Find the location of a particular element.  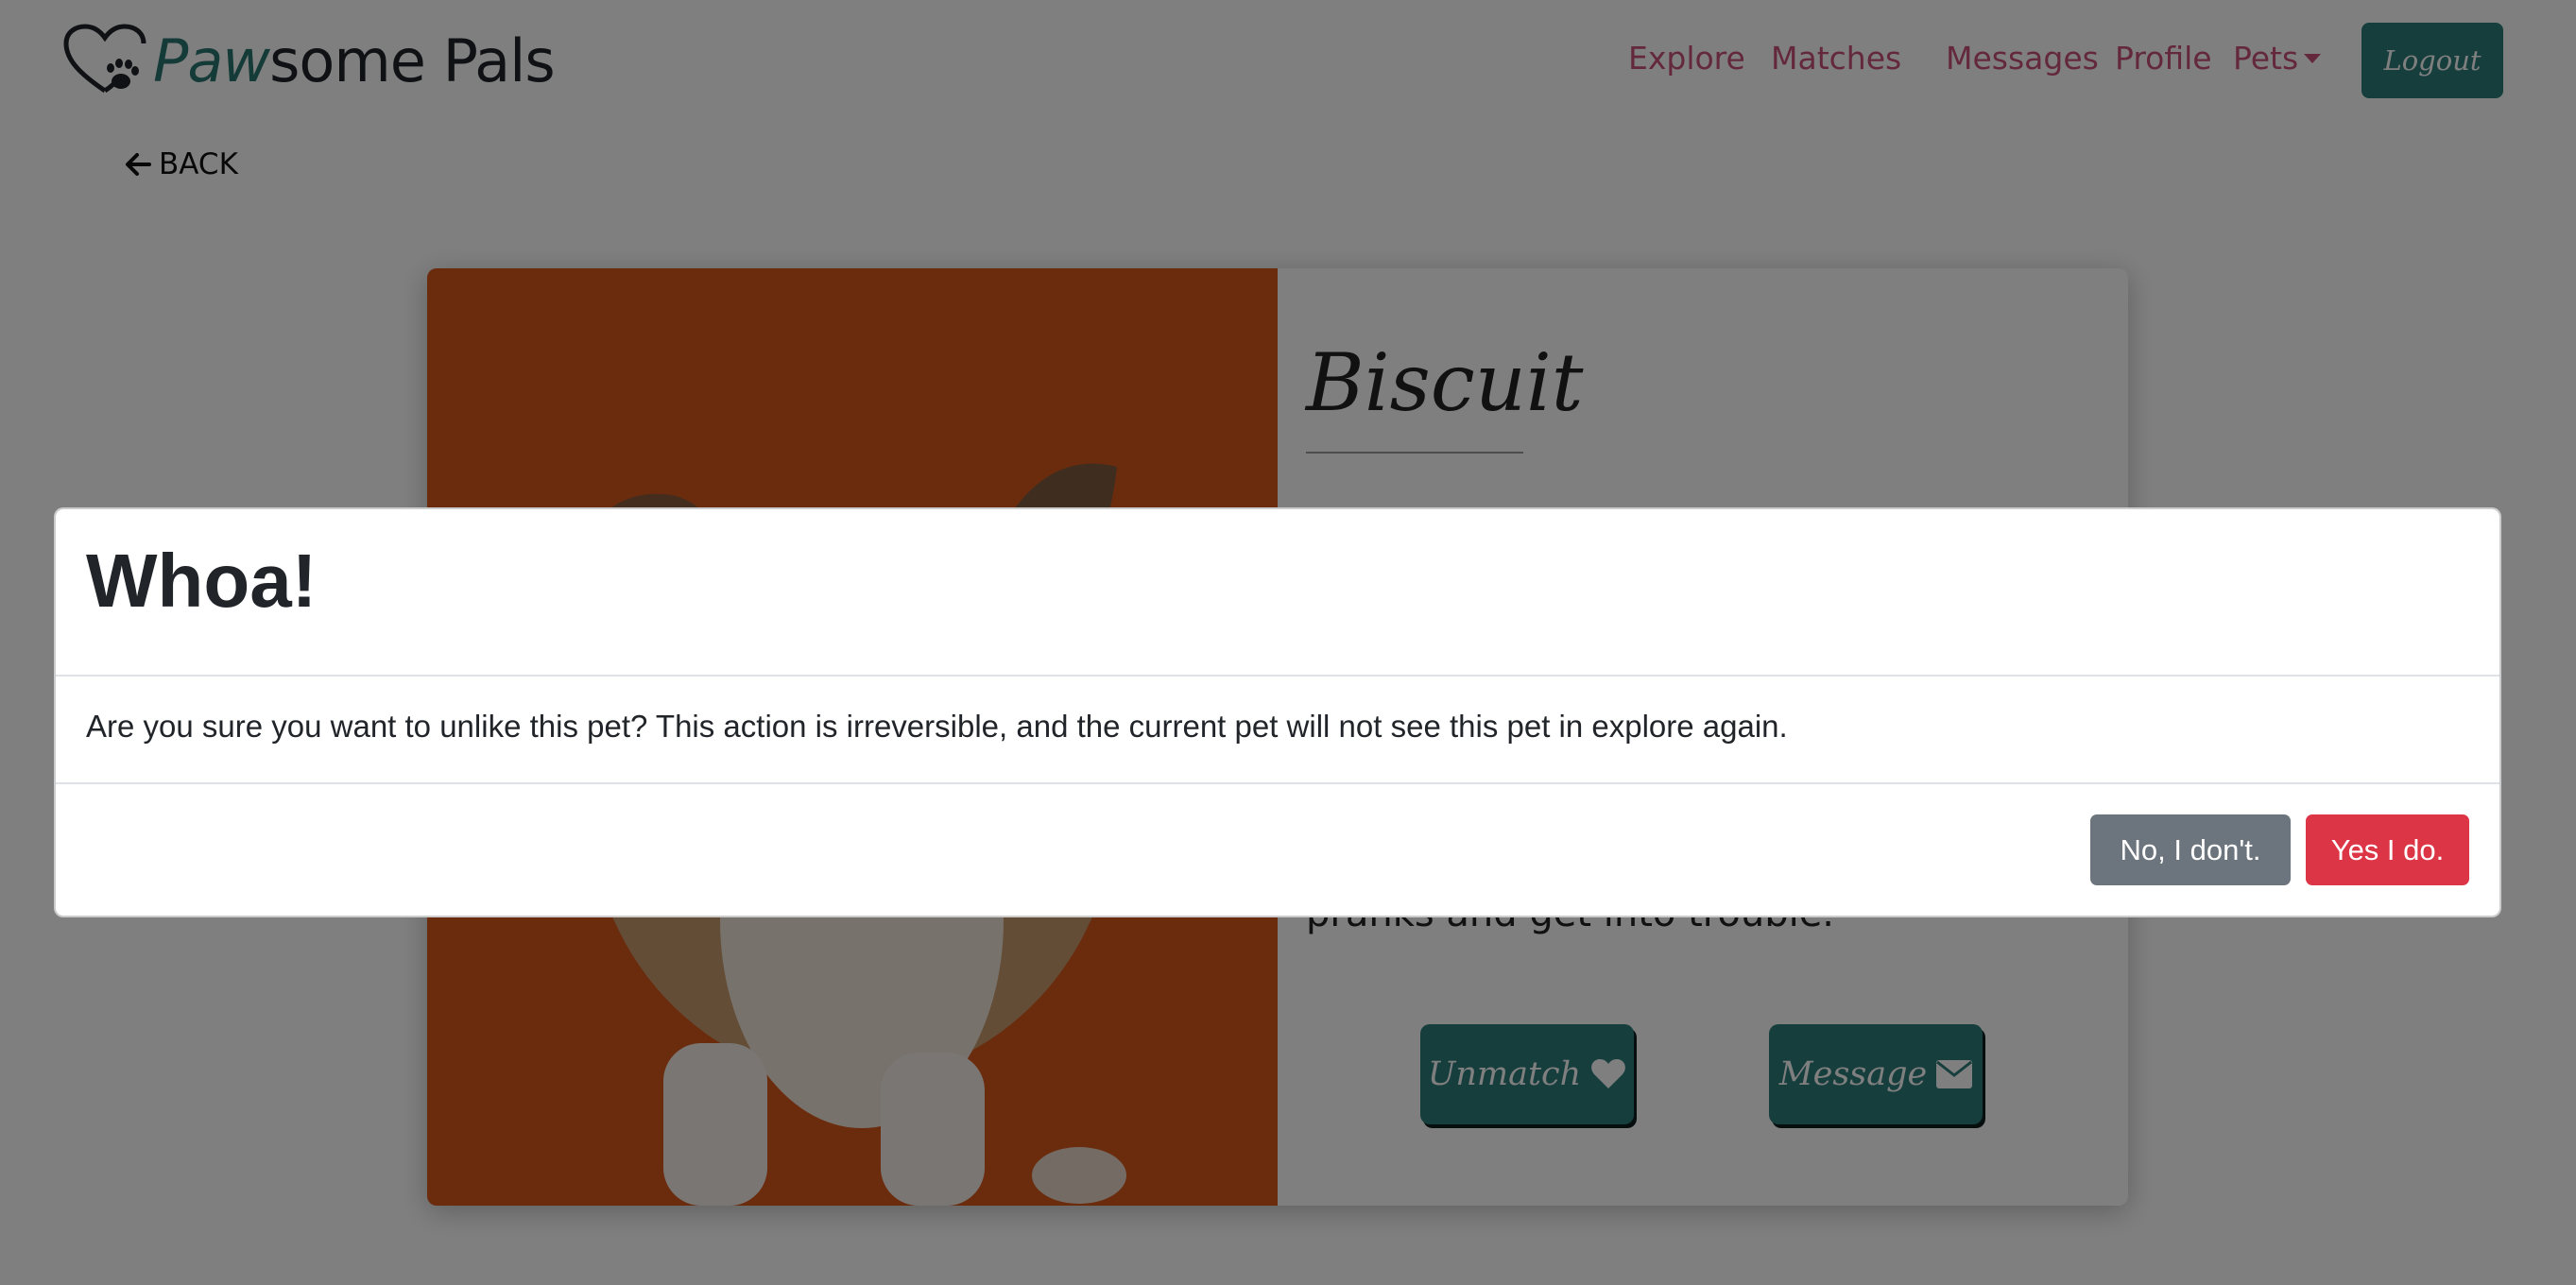

modal-header: Whoa! is located at coordinates (1277, 593).